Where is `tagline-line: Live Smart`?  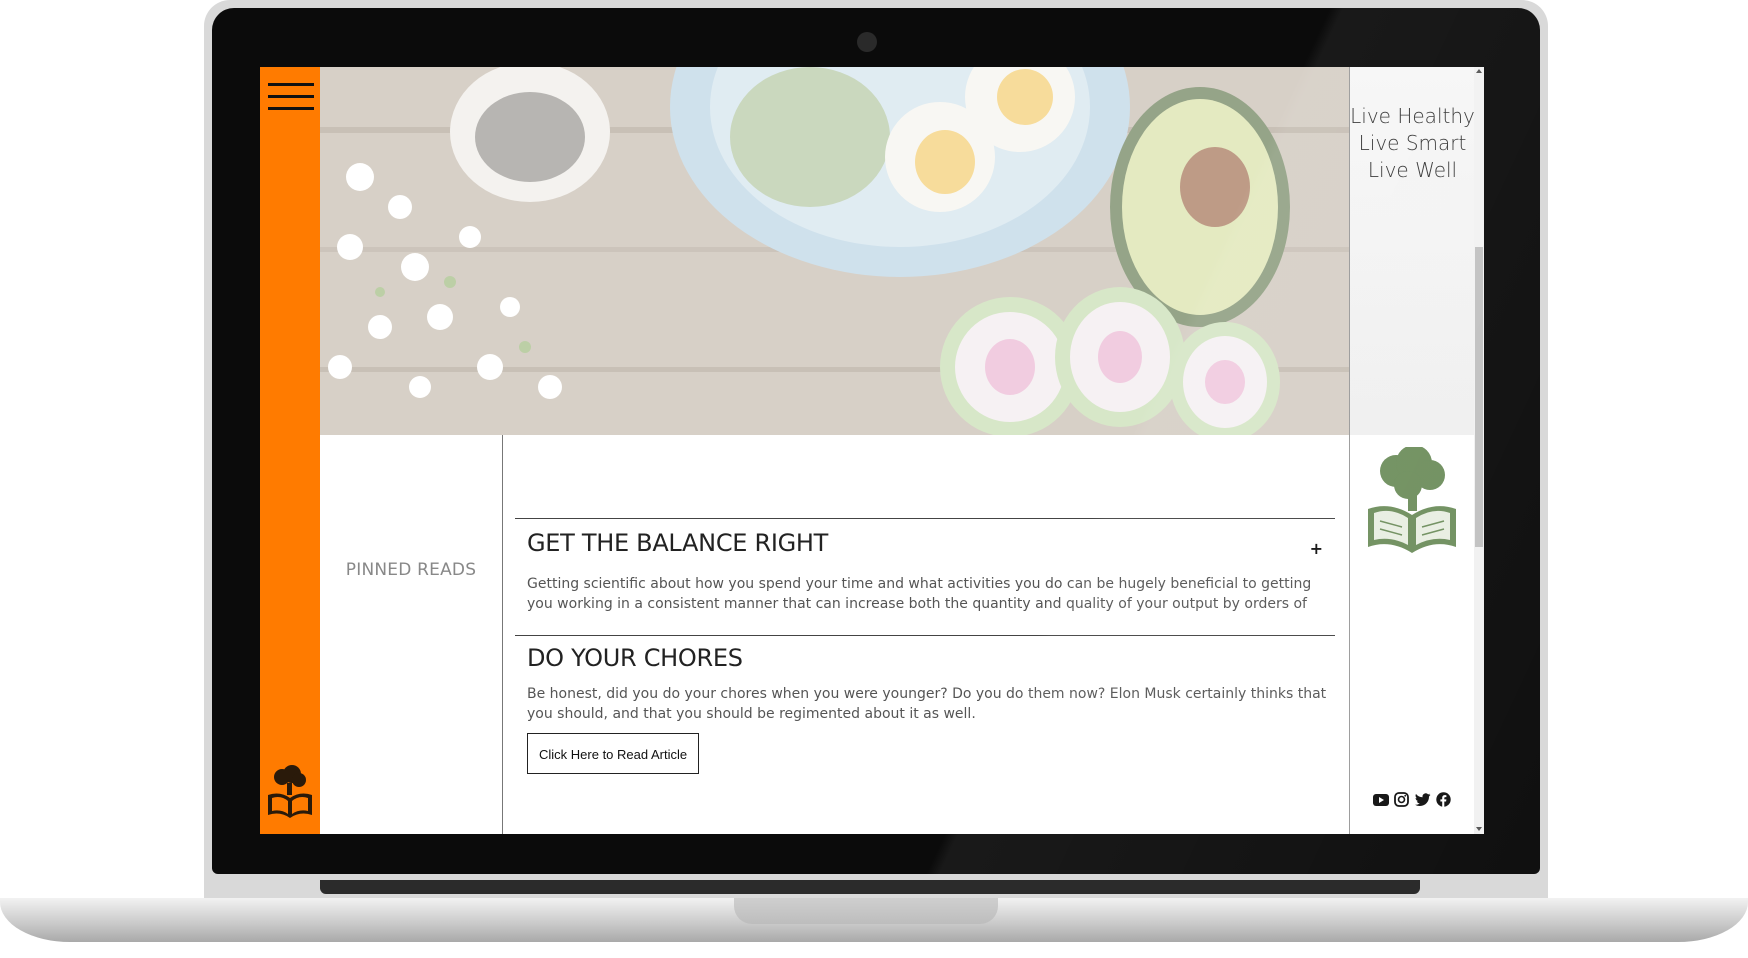 tagline-line: Live Smart is located at coordinates (1412, 143).